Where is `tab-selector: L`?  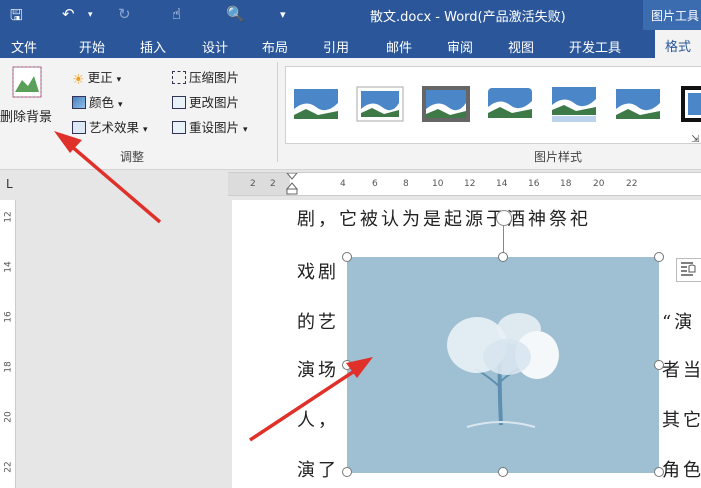
tab-selector: L is located at coordinates (12, 184).